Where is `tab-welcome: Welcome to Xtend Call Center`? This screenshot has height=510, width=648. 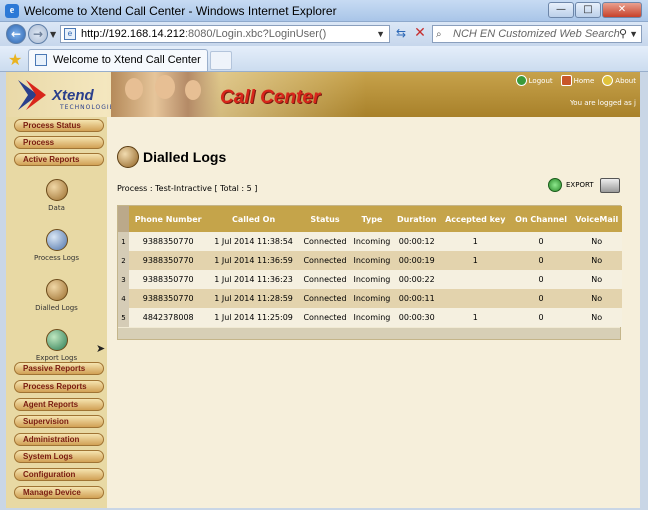 tab-welcome: Welcome to Xtend Call Center is located at coordinates (118, 60).